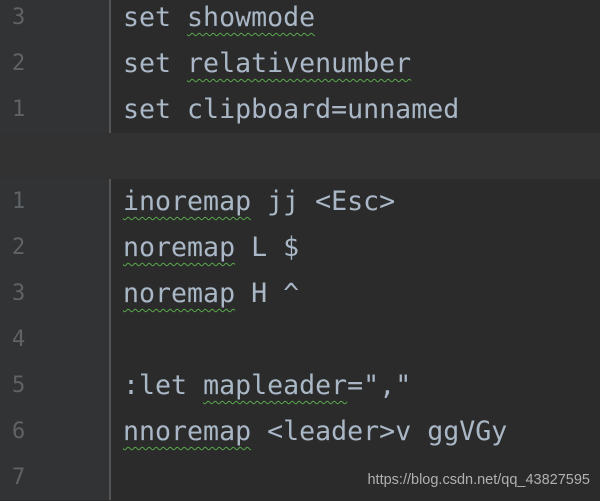 This screenshot has width=600, height=501. What do you see at coordinates (19, 385) in the screenshot?
I see `line-number: 5` at bounding box center [19, 385].